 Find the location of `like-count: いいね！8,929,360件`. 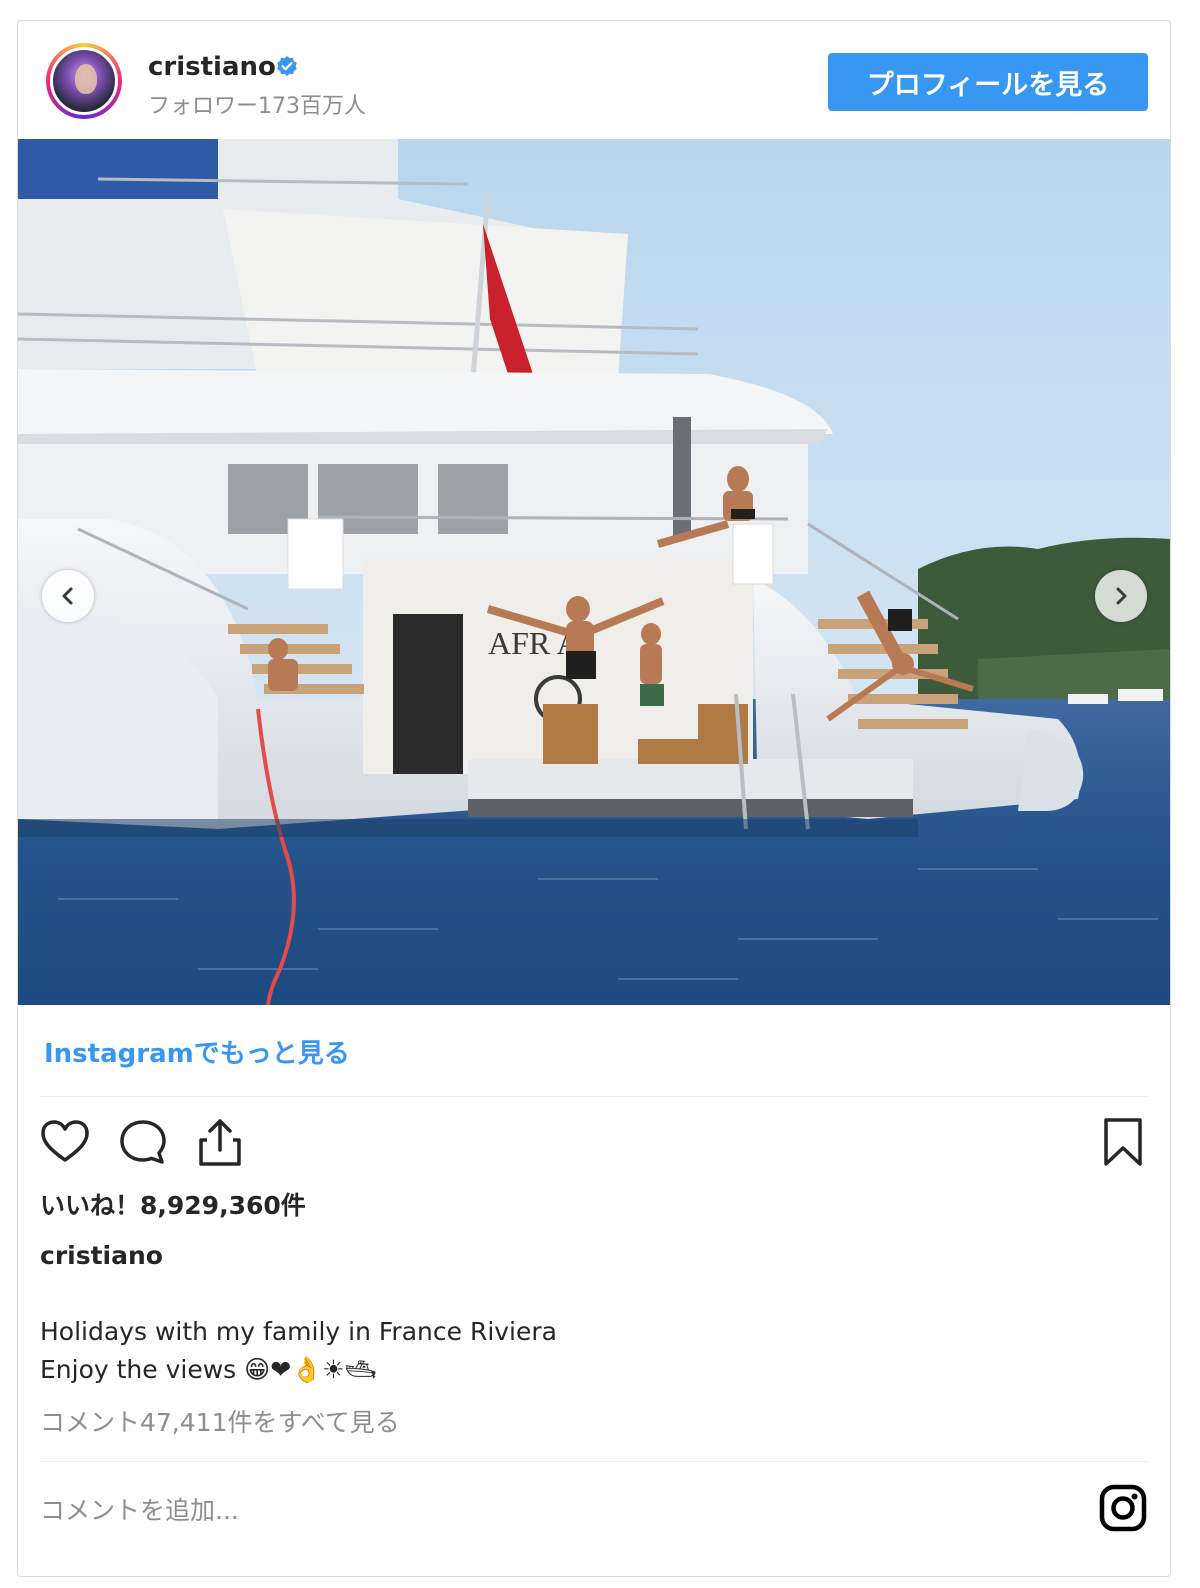

like-count: いいね！8,929,360件 is located at coordinates (173, 1204).